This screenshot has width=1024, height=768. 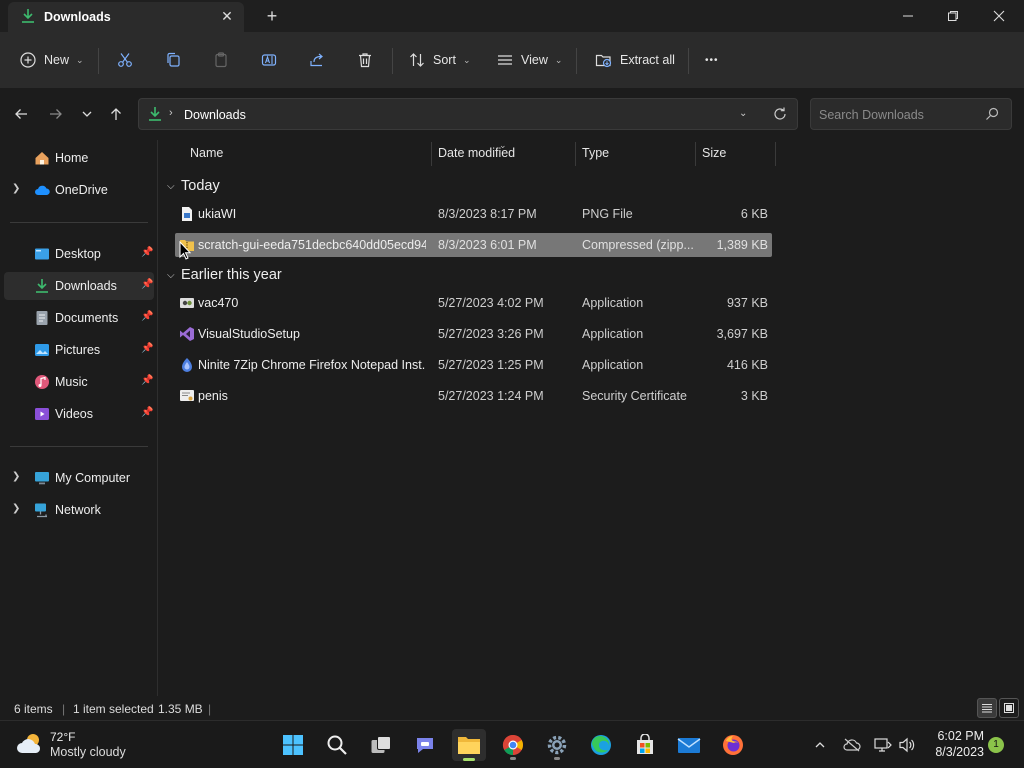 I want to click on group-header-today: ⌵ Today, so click(x=193, y=186).